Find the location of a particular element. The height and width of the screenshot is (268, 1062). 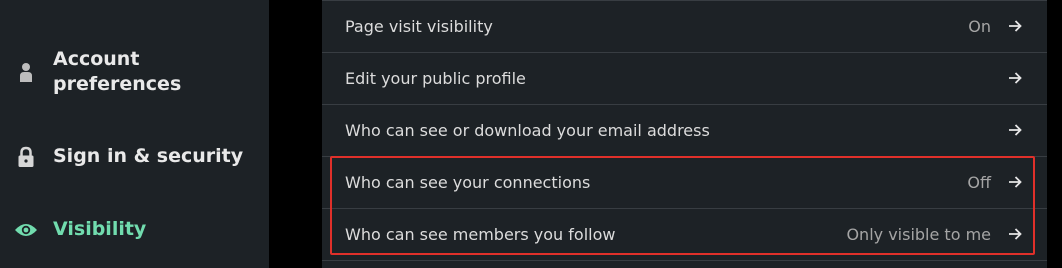

sidebar-item-label: Account preferences is located at coordinates (117, 71).